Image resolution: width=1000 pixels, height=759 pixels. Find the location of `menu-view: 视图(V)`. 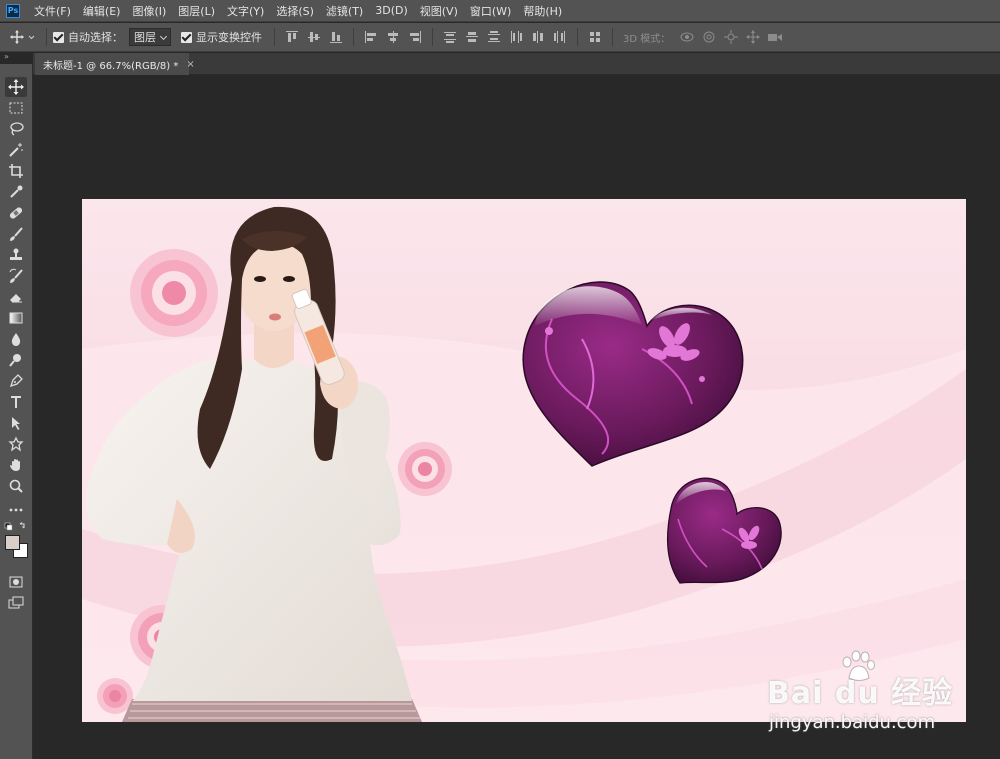

menu-view: 视图(V) is located at coordinates (439, 11).